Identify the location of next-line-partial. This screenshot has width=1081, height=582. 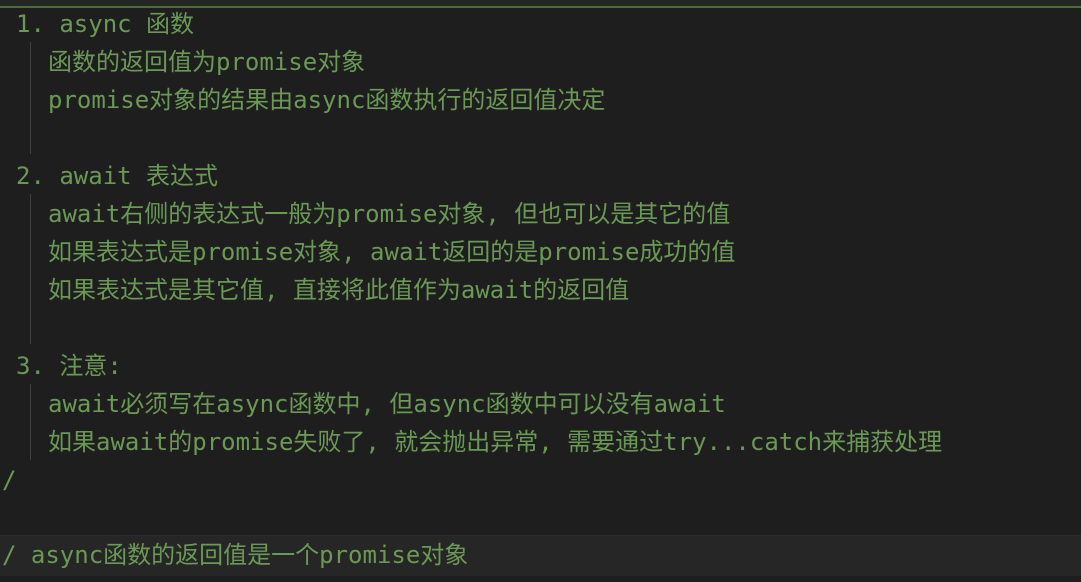
(540, 579).